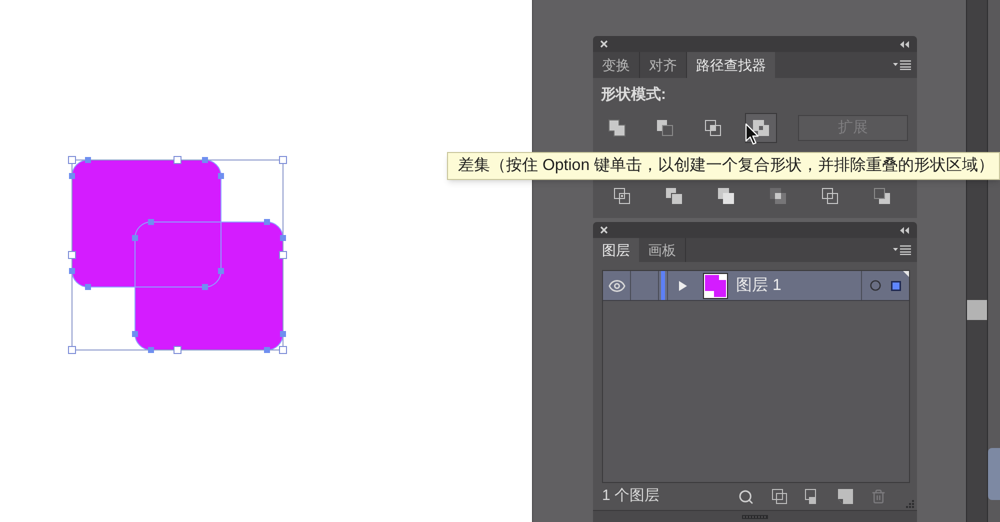 This screenshot has height=522, width=1000. I want to click on minus-front-icon, so click(665, 128).